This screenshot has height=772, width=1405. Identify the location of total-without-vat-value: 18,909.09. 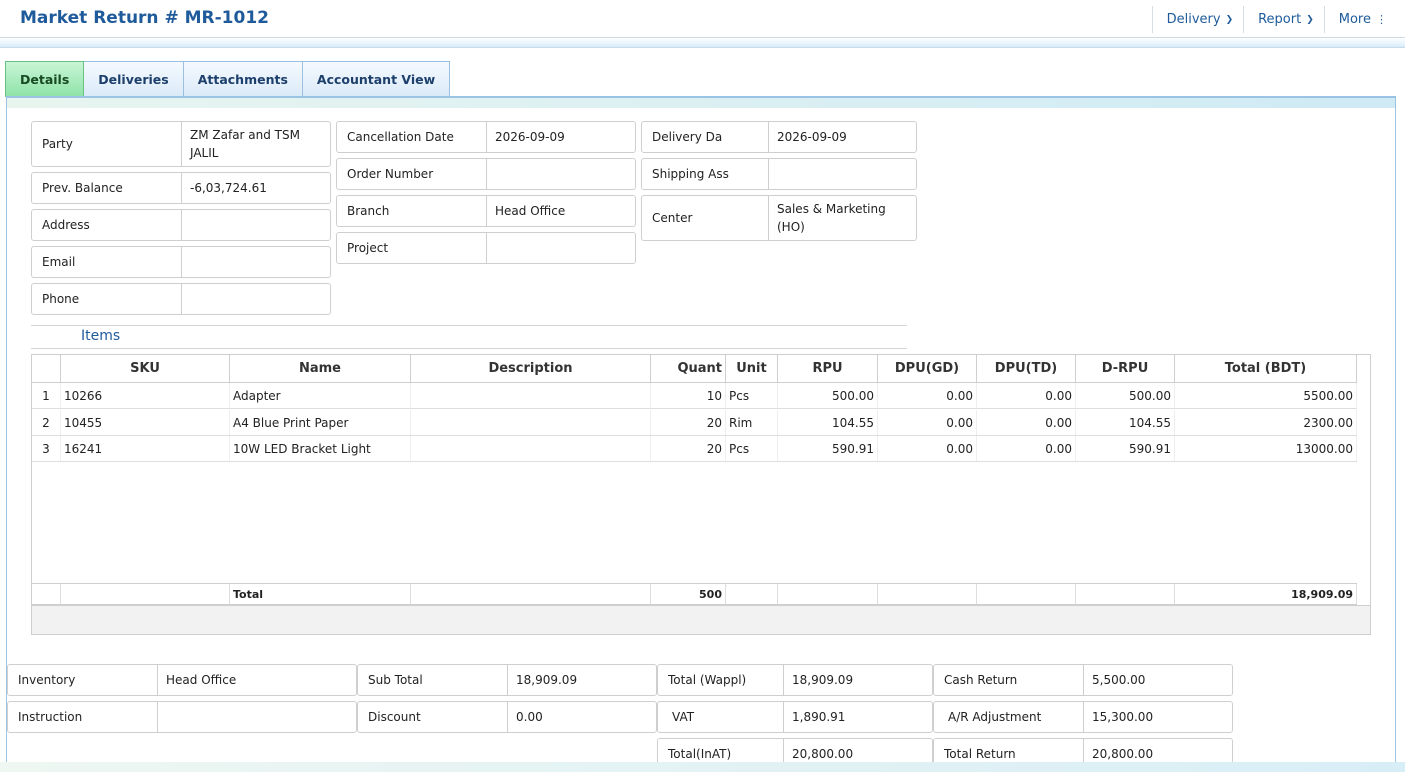
(823, 680).